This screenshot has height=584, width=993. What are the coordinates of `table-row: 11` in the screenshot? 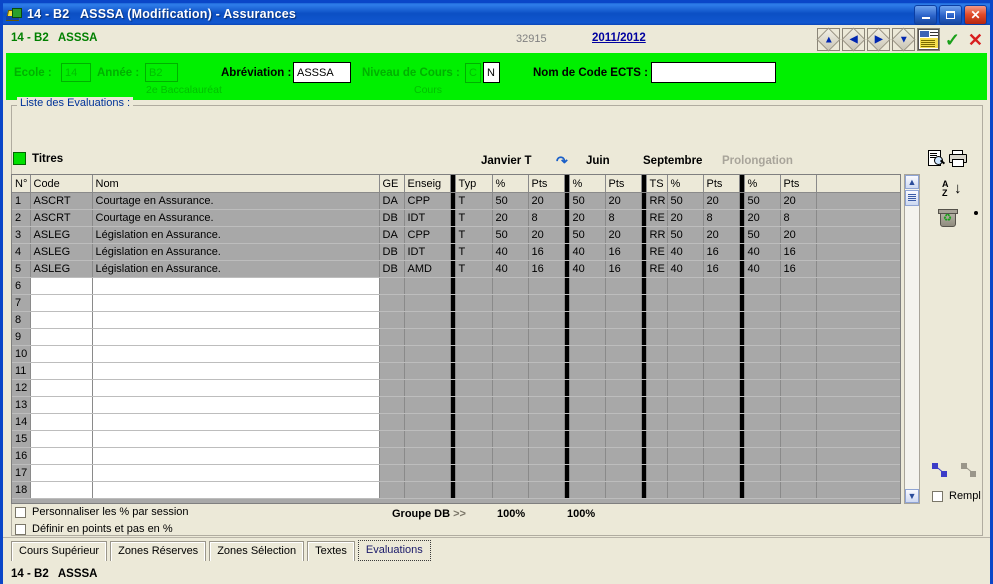 It's located at (456, 371).